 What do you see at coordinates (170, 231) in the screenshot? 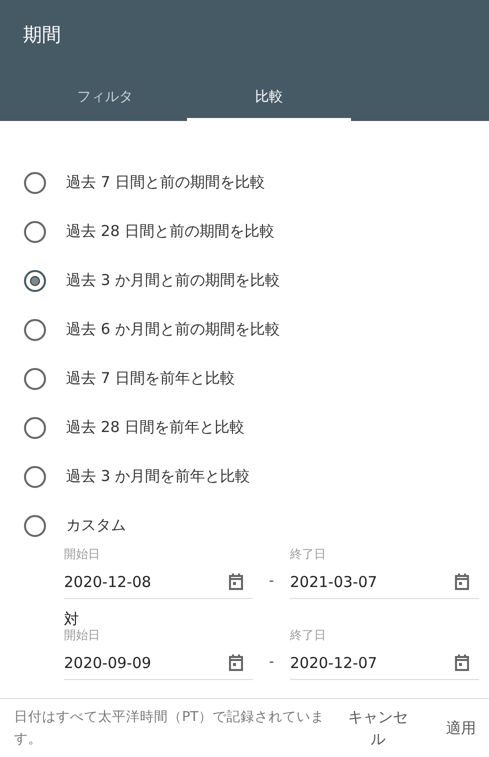
I see `option-label: 過去 28 日間と前の期間を比較` at bounding box center [170, 231].